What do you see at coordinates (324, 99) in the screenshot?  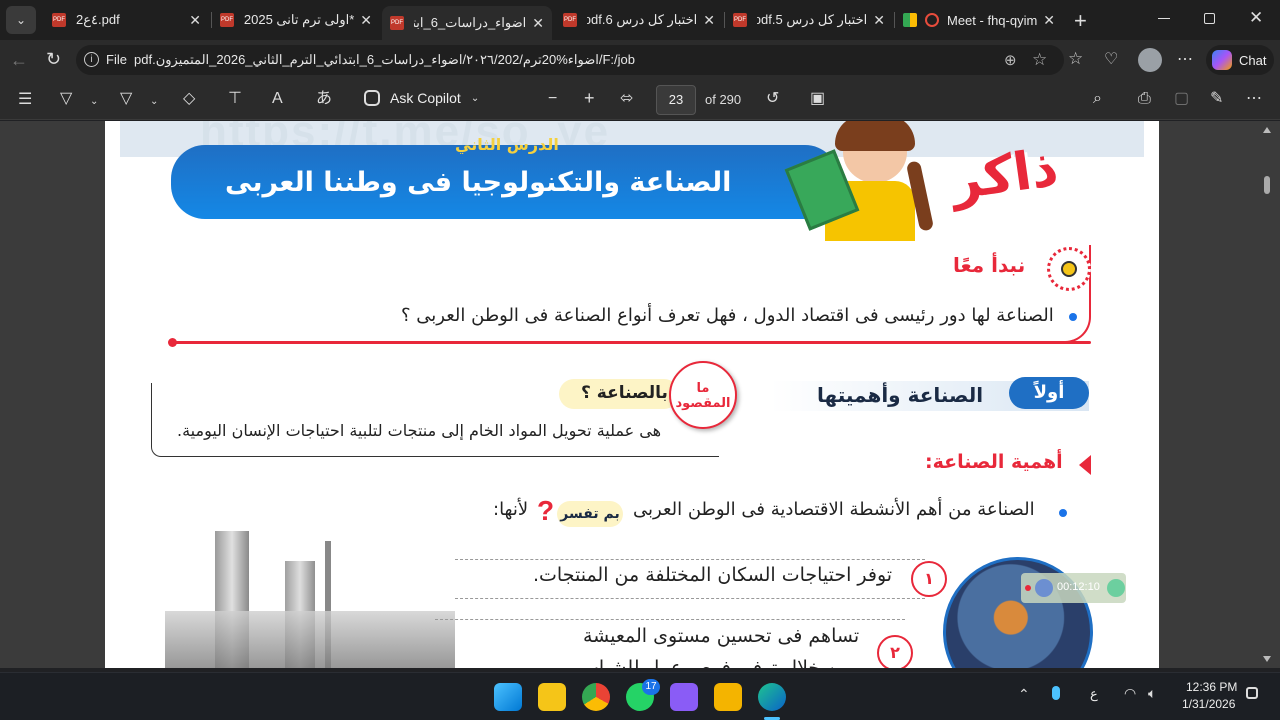 I see `translate-icon: あ` at bounding box center [324, 99].